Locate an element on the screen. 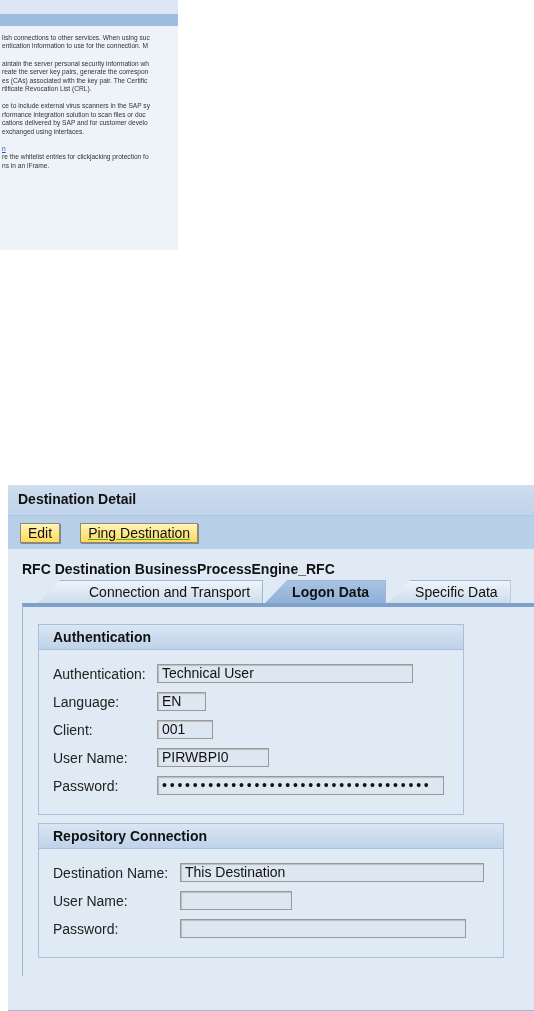  field-label: Destination Name: is located at coordinates (111, 872).